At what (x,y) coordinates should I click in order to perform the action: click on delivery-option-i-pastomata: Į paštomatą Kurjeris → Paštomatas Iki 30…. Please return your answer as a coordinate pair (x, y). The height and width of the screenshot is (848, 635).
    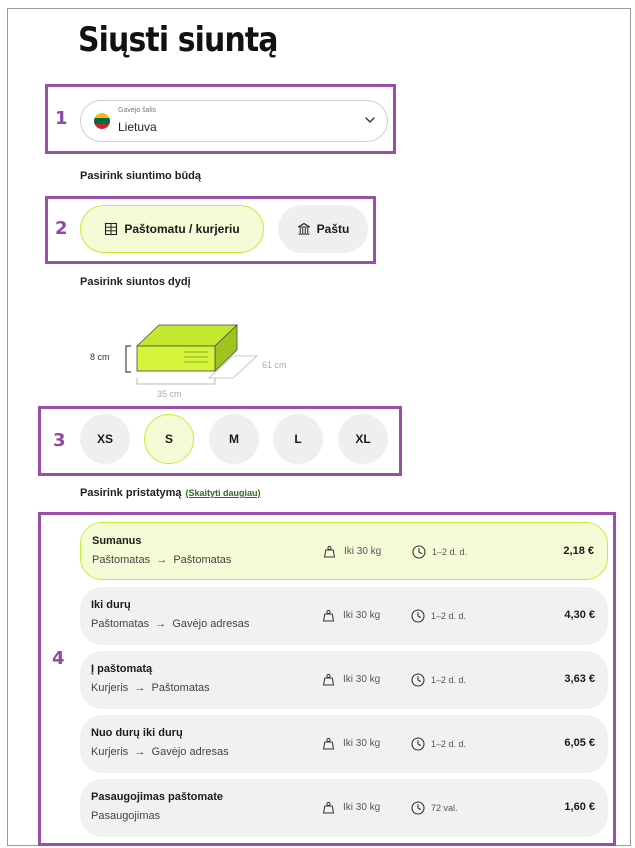
    Looking at the image, I should click on (344, 680).